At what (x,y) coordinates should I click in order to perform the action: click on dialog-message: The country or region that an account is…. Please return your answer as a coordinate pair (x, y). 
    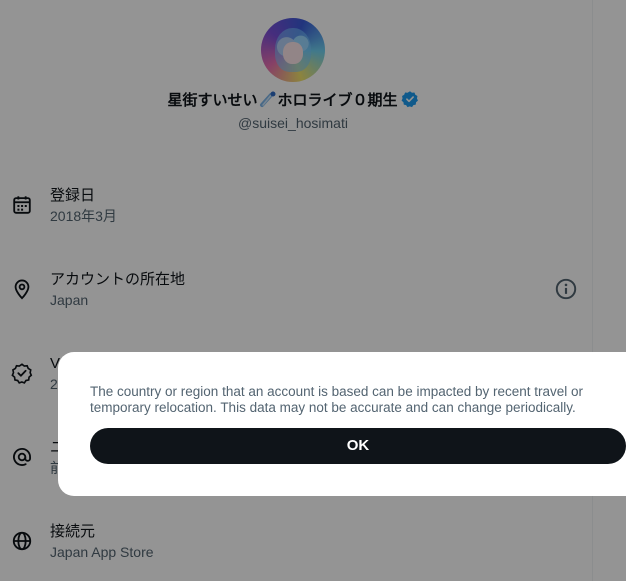
    Looking at the image, I should click on (337, 399).